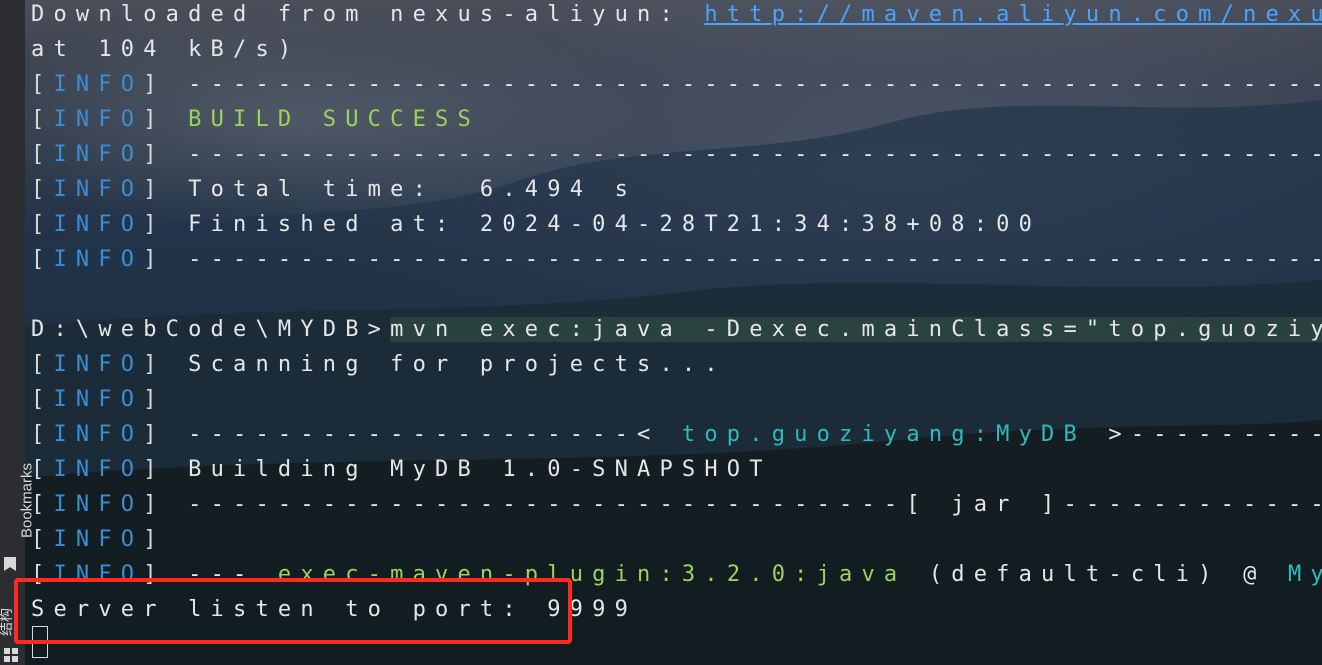 The height and width of the screenshot is (665, 1322). What do you see at coordinates (166, 49) in the screenshot?
I see `download-rate-line: at 104 kB/s)` at bounding box center [166, 49].